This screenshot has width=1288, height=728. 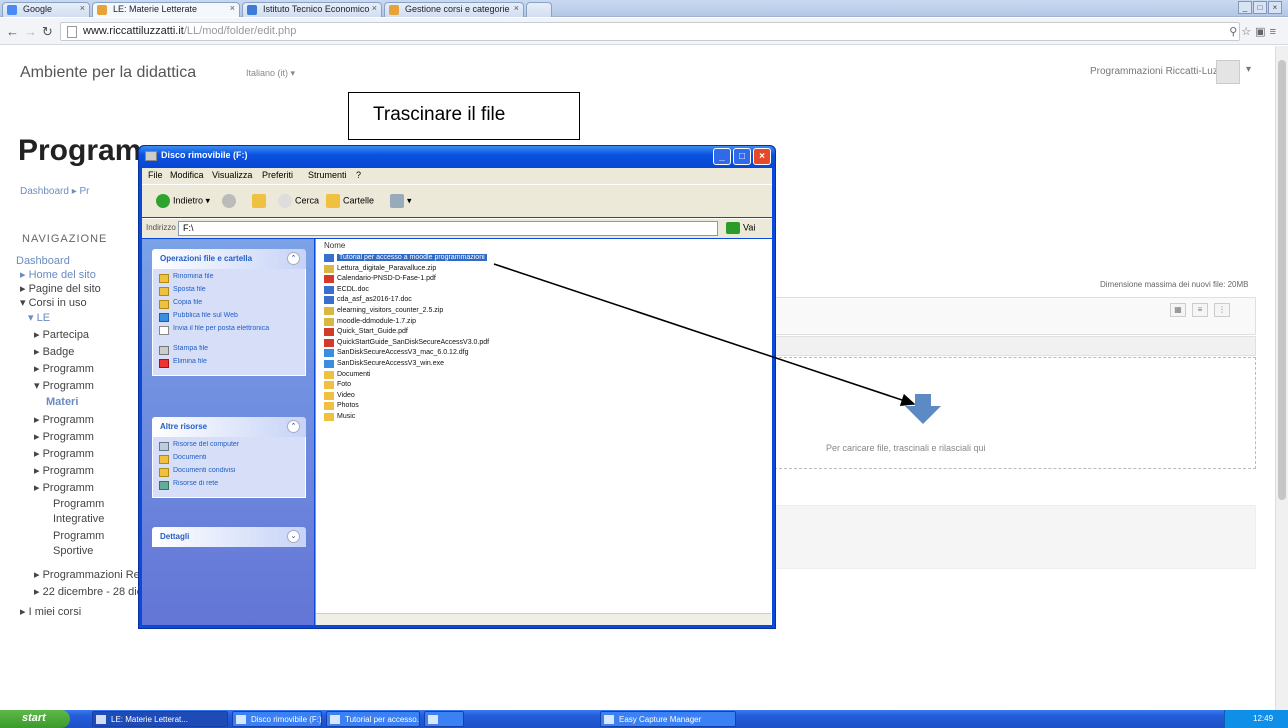 I want to click on menu-help: ?, so click(x=358, y=175).